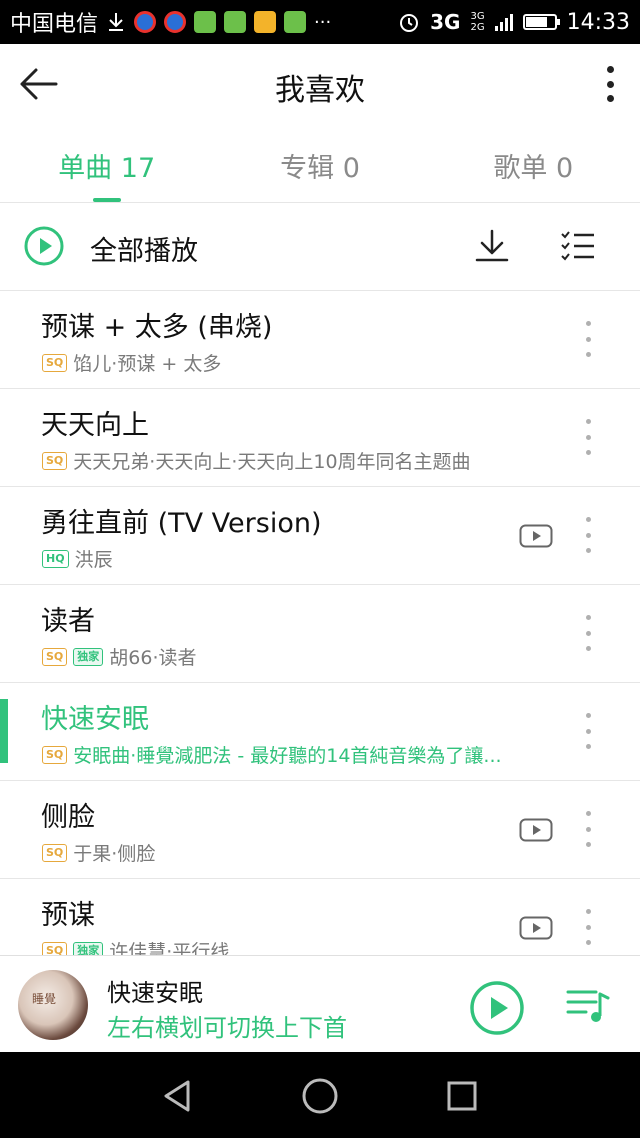 The image size is (640, 1138). Describe the element at coordinates (320, 917) in the screenshot. I see `song-row: 预谋 SQ 独家 许佳慧·平行线` at that location.